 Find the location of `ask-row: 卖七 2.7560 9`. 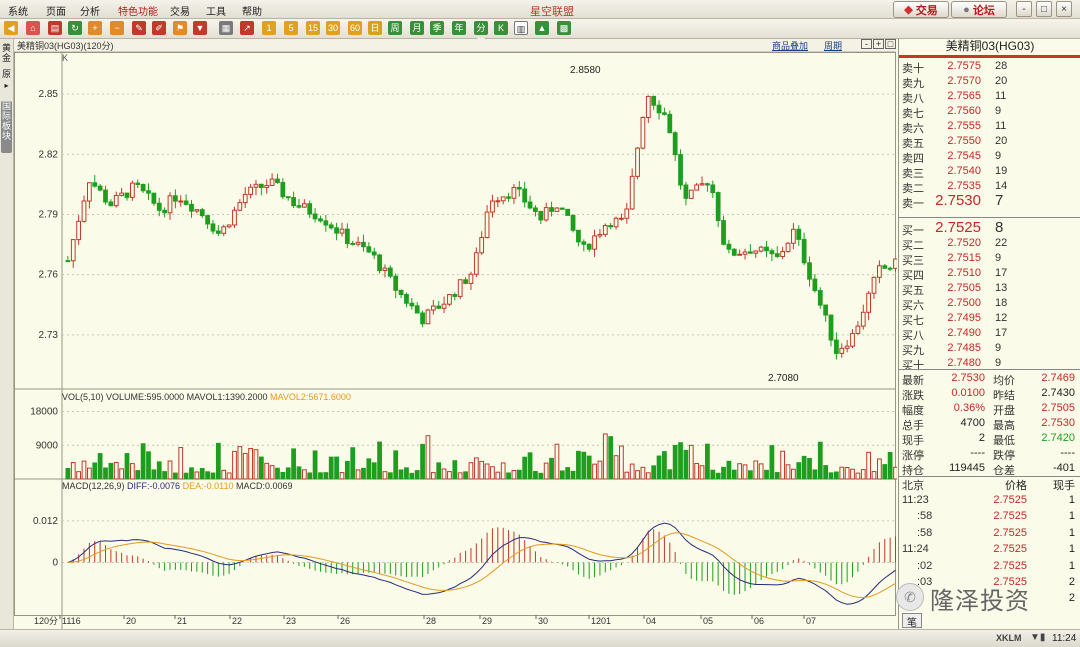

ask-row: 卖七 2.7560 9 is located at coordinates (989, 112).